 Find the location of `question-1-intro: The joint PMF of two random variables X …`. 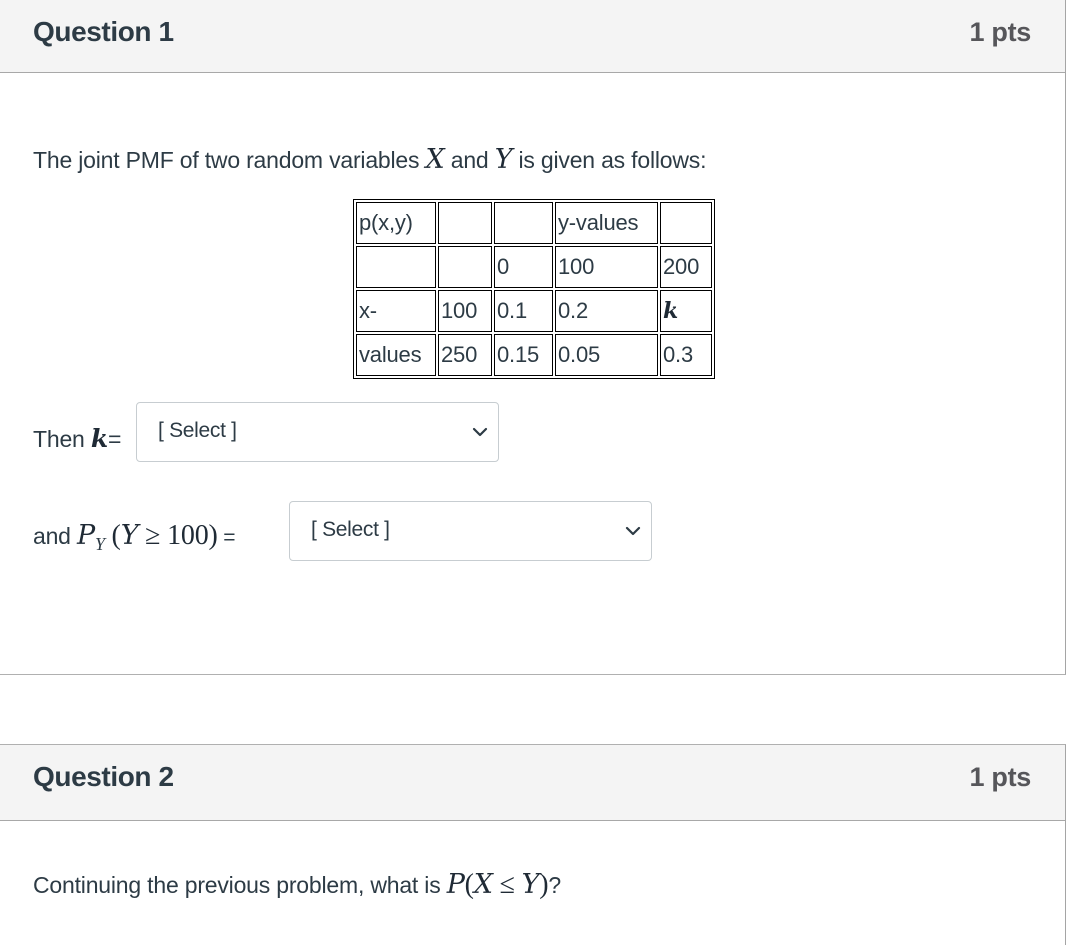

question-1-intro: The joint PMF of two random variables X … is located at coordinates (369, 159).